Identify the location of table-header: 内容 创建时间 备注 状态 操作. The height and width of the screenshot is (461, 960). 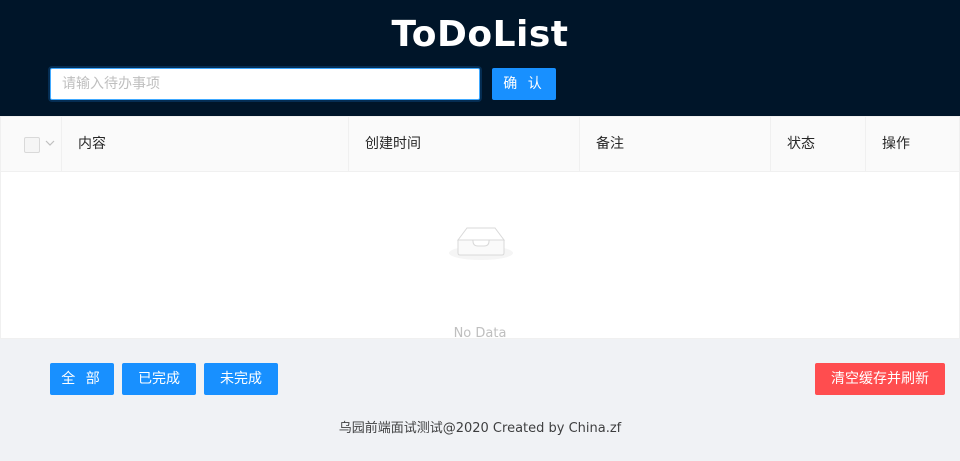
(480, 144).